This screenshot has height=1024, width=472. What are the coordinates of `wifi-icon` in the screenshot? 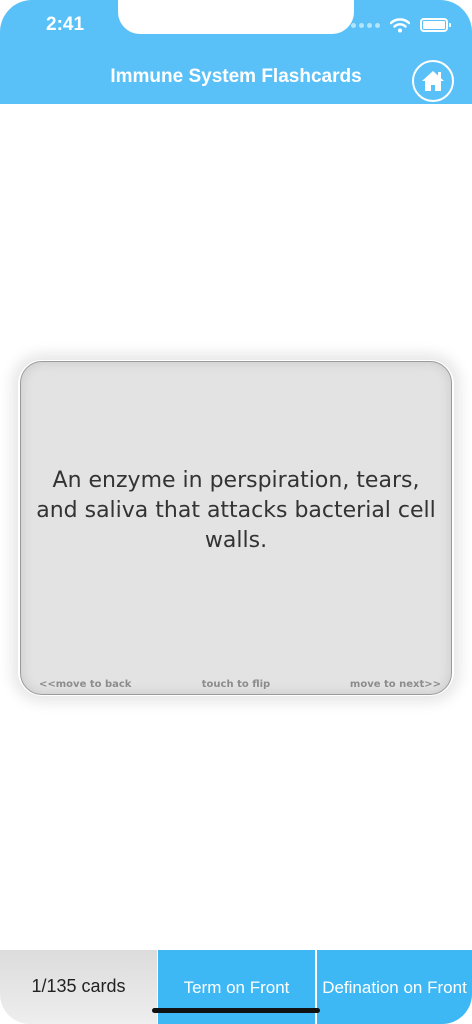 It's located at (400, 25).